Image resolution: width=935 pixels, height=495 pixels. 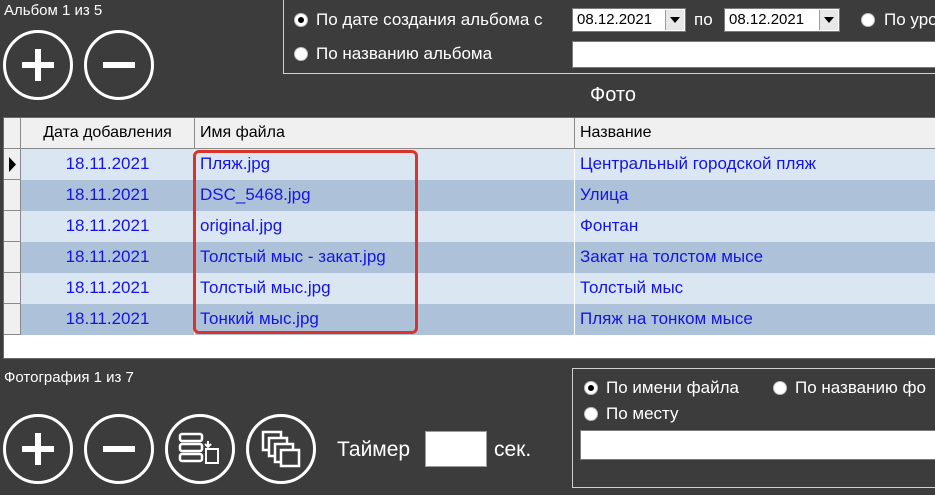 What do you see at coordinates (703, 19) in the screenshot?
I see `to-label: по` at bounding box center [703, 19].